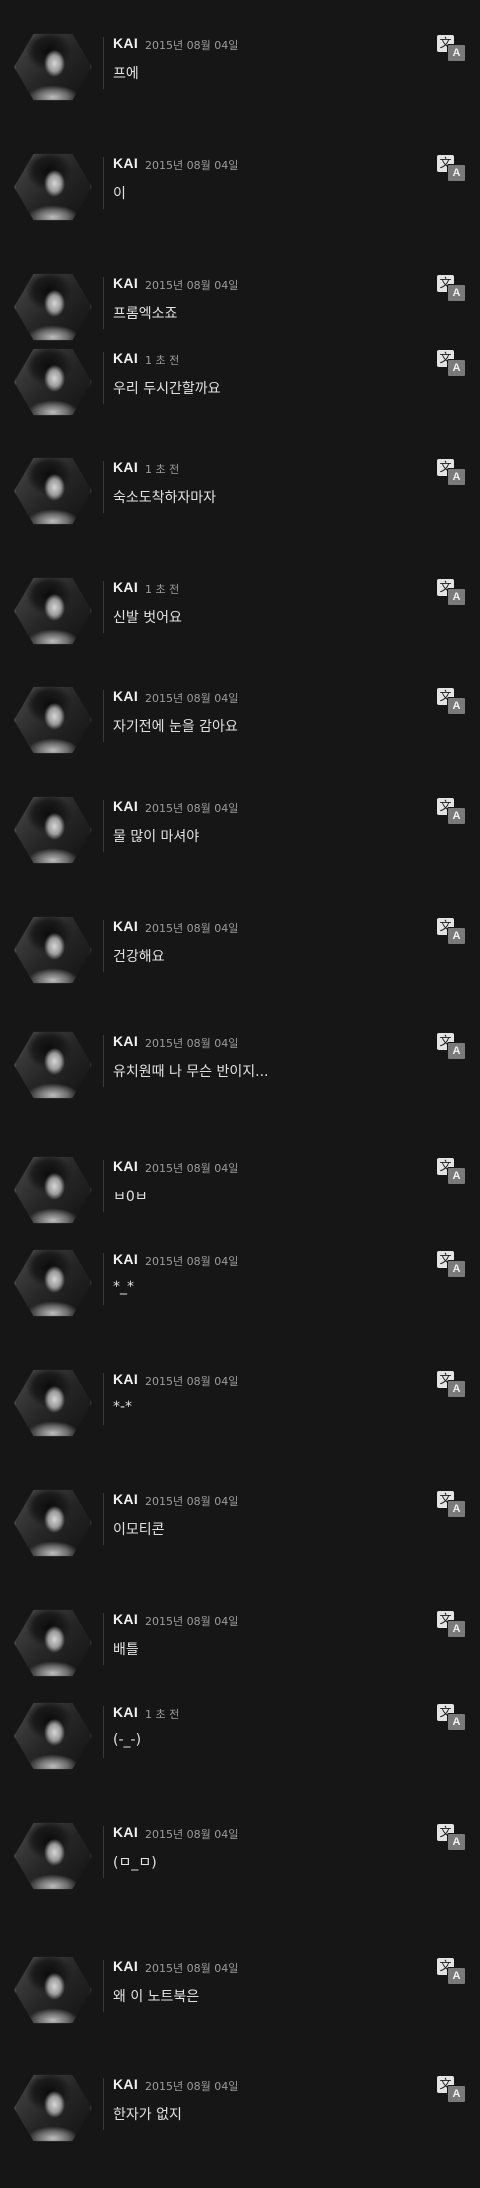 Image resolution: width=480 pixels, height=2188 pixels. Describe the element at coordinates (139, 957) in the screenshot. I see `message-text: 건강해요` at that location.